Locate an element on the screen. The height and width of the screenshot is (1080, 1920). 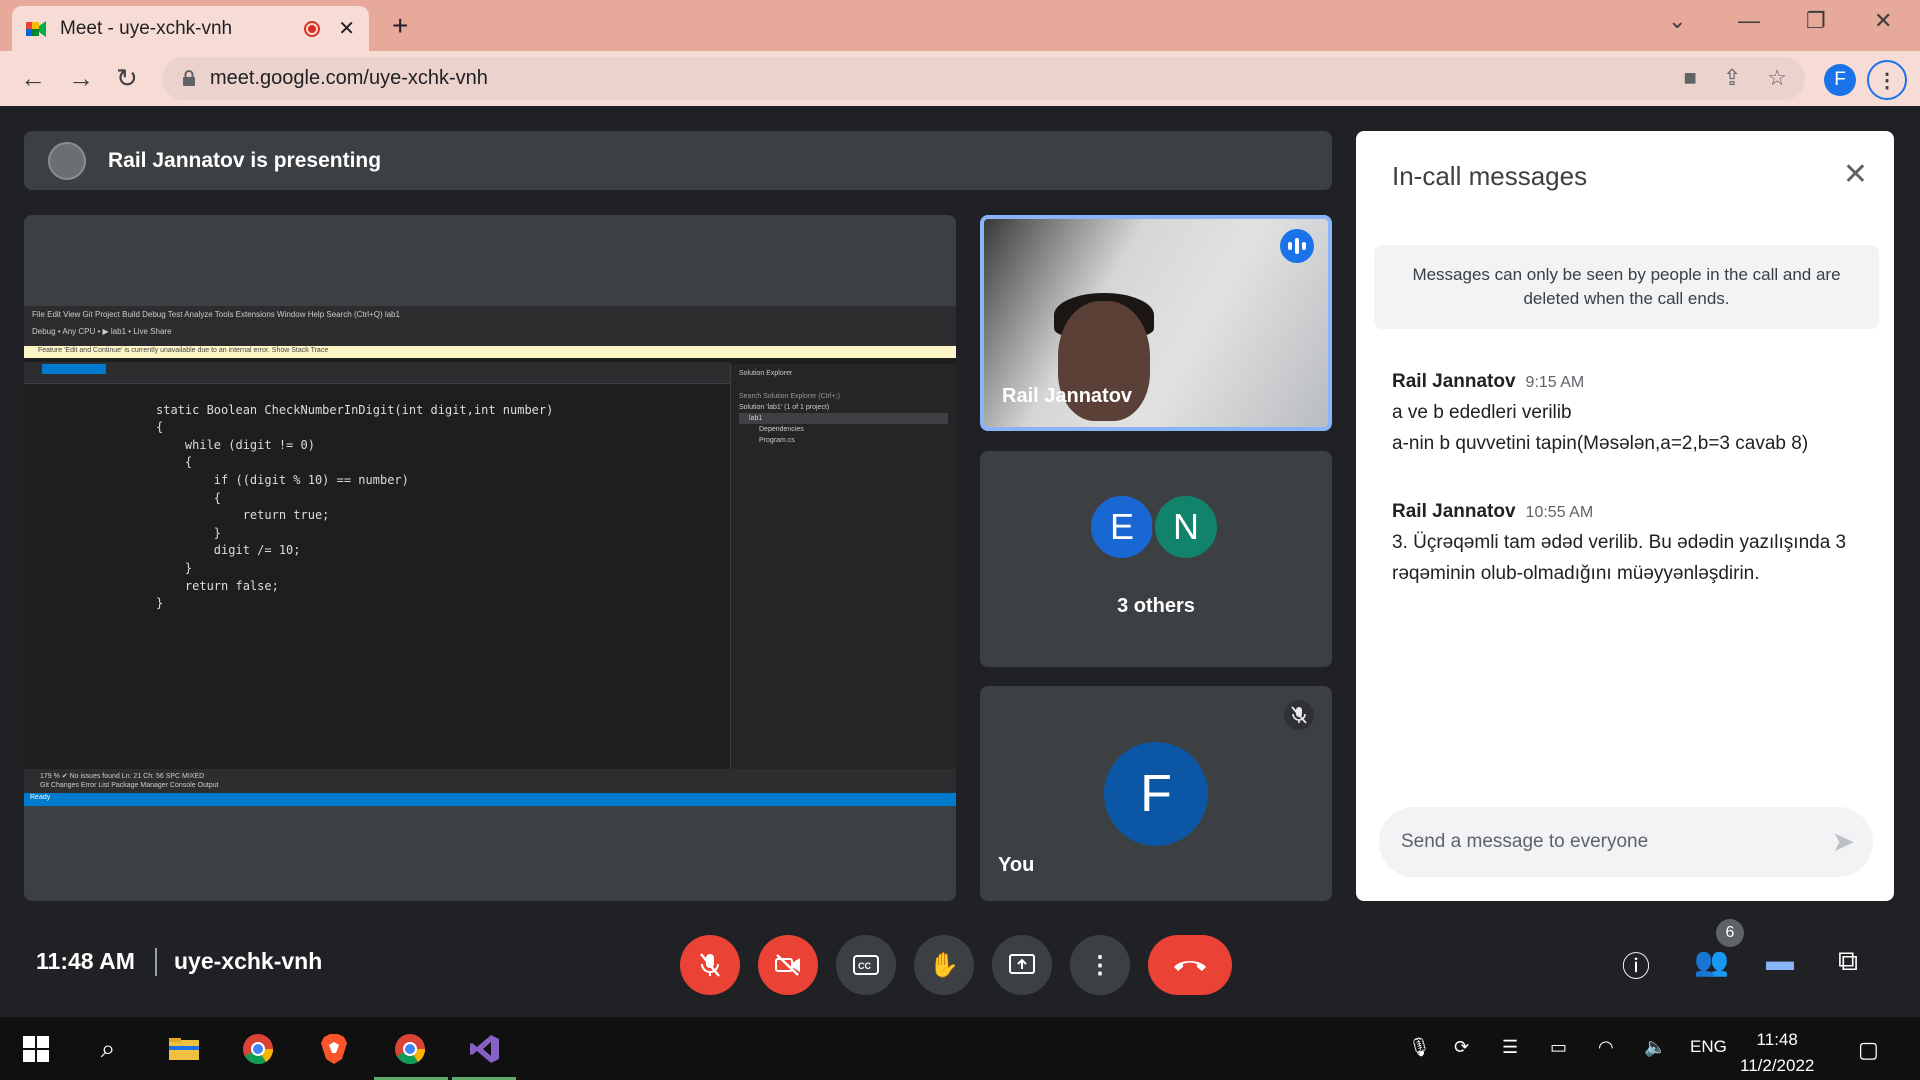
solution-explorer-search: Search Solution Explorer (Ctrl+;) is located at coordinates (789, 396).